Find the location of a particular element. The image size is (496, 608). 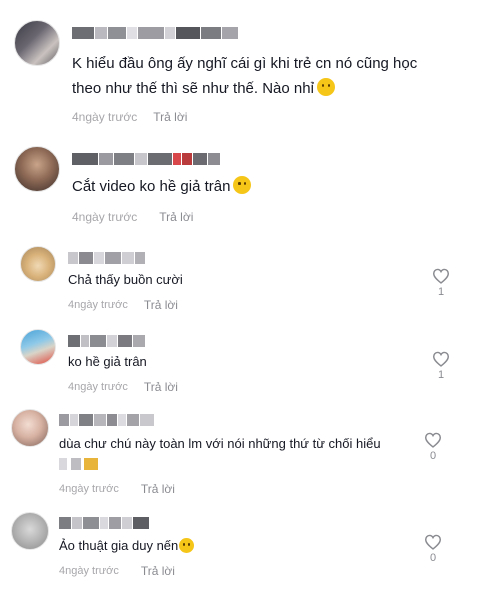

comment-text: Chả thấy buồn cười is located at coordinates (125, 280).